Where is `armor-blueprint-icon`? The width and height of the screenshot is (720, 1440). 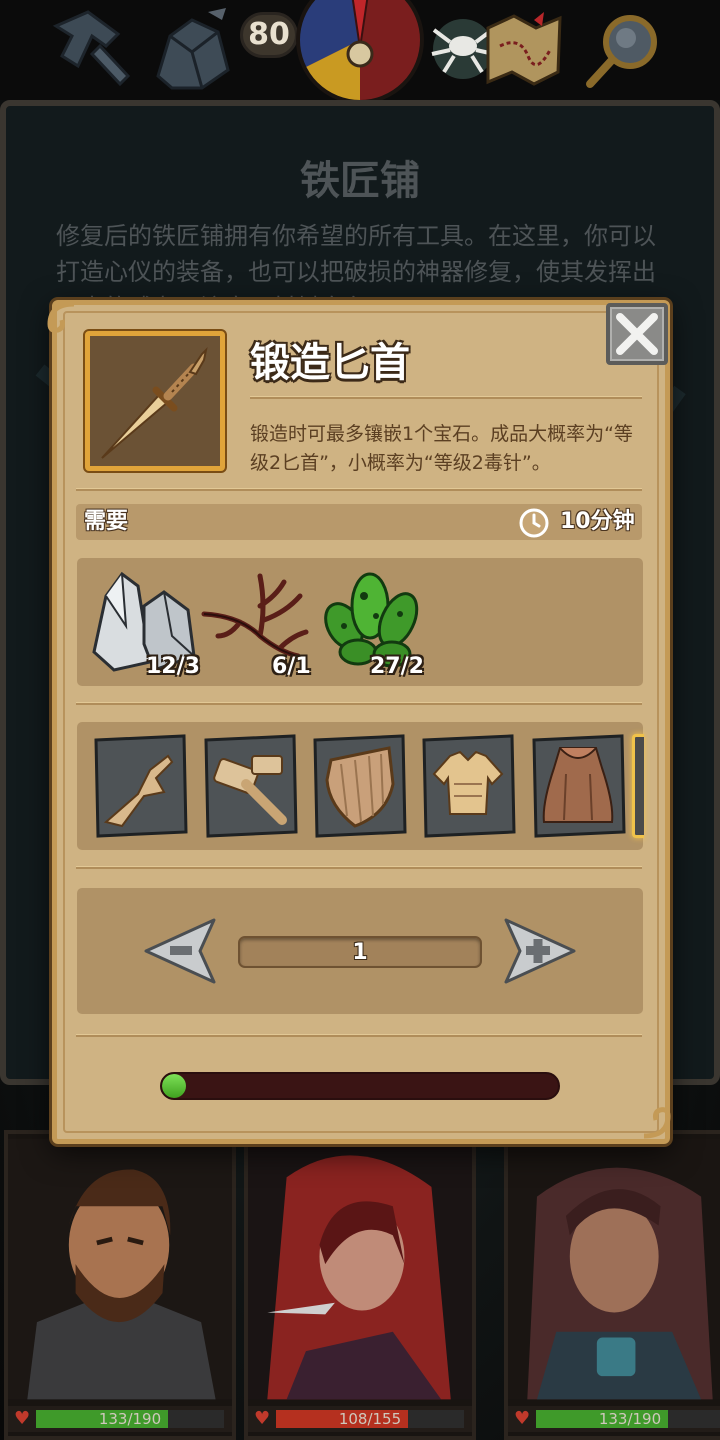 armor-blueprint-icon is located at coordinates (469, 786).